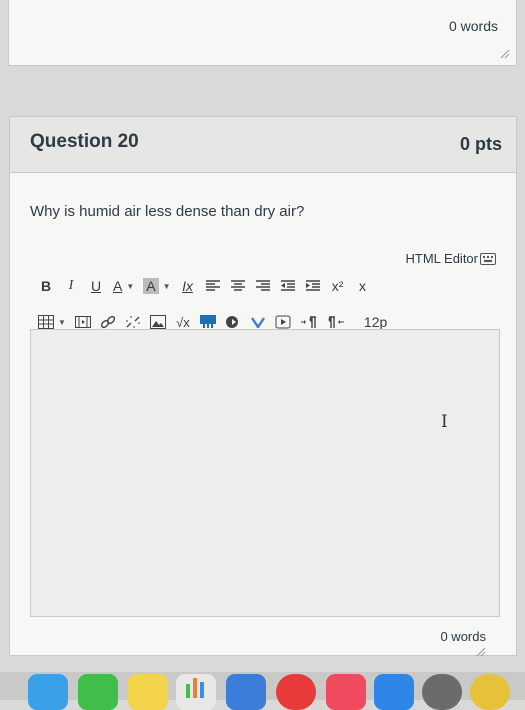 The height and width of the screenshot is (710, 525). What do you see at coordinates (196, 692) in the screenshot?
I see `numbers-icon` at bounding box center [196, 692].